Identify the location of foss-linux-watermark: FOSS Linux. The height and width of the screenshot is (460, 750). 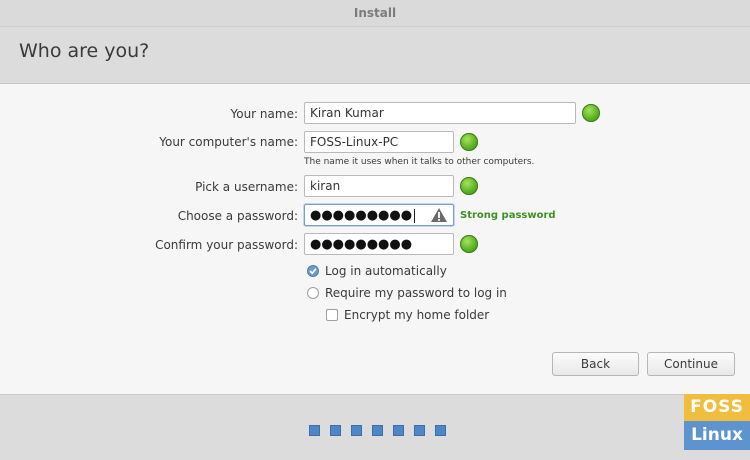
(717, 424).